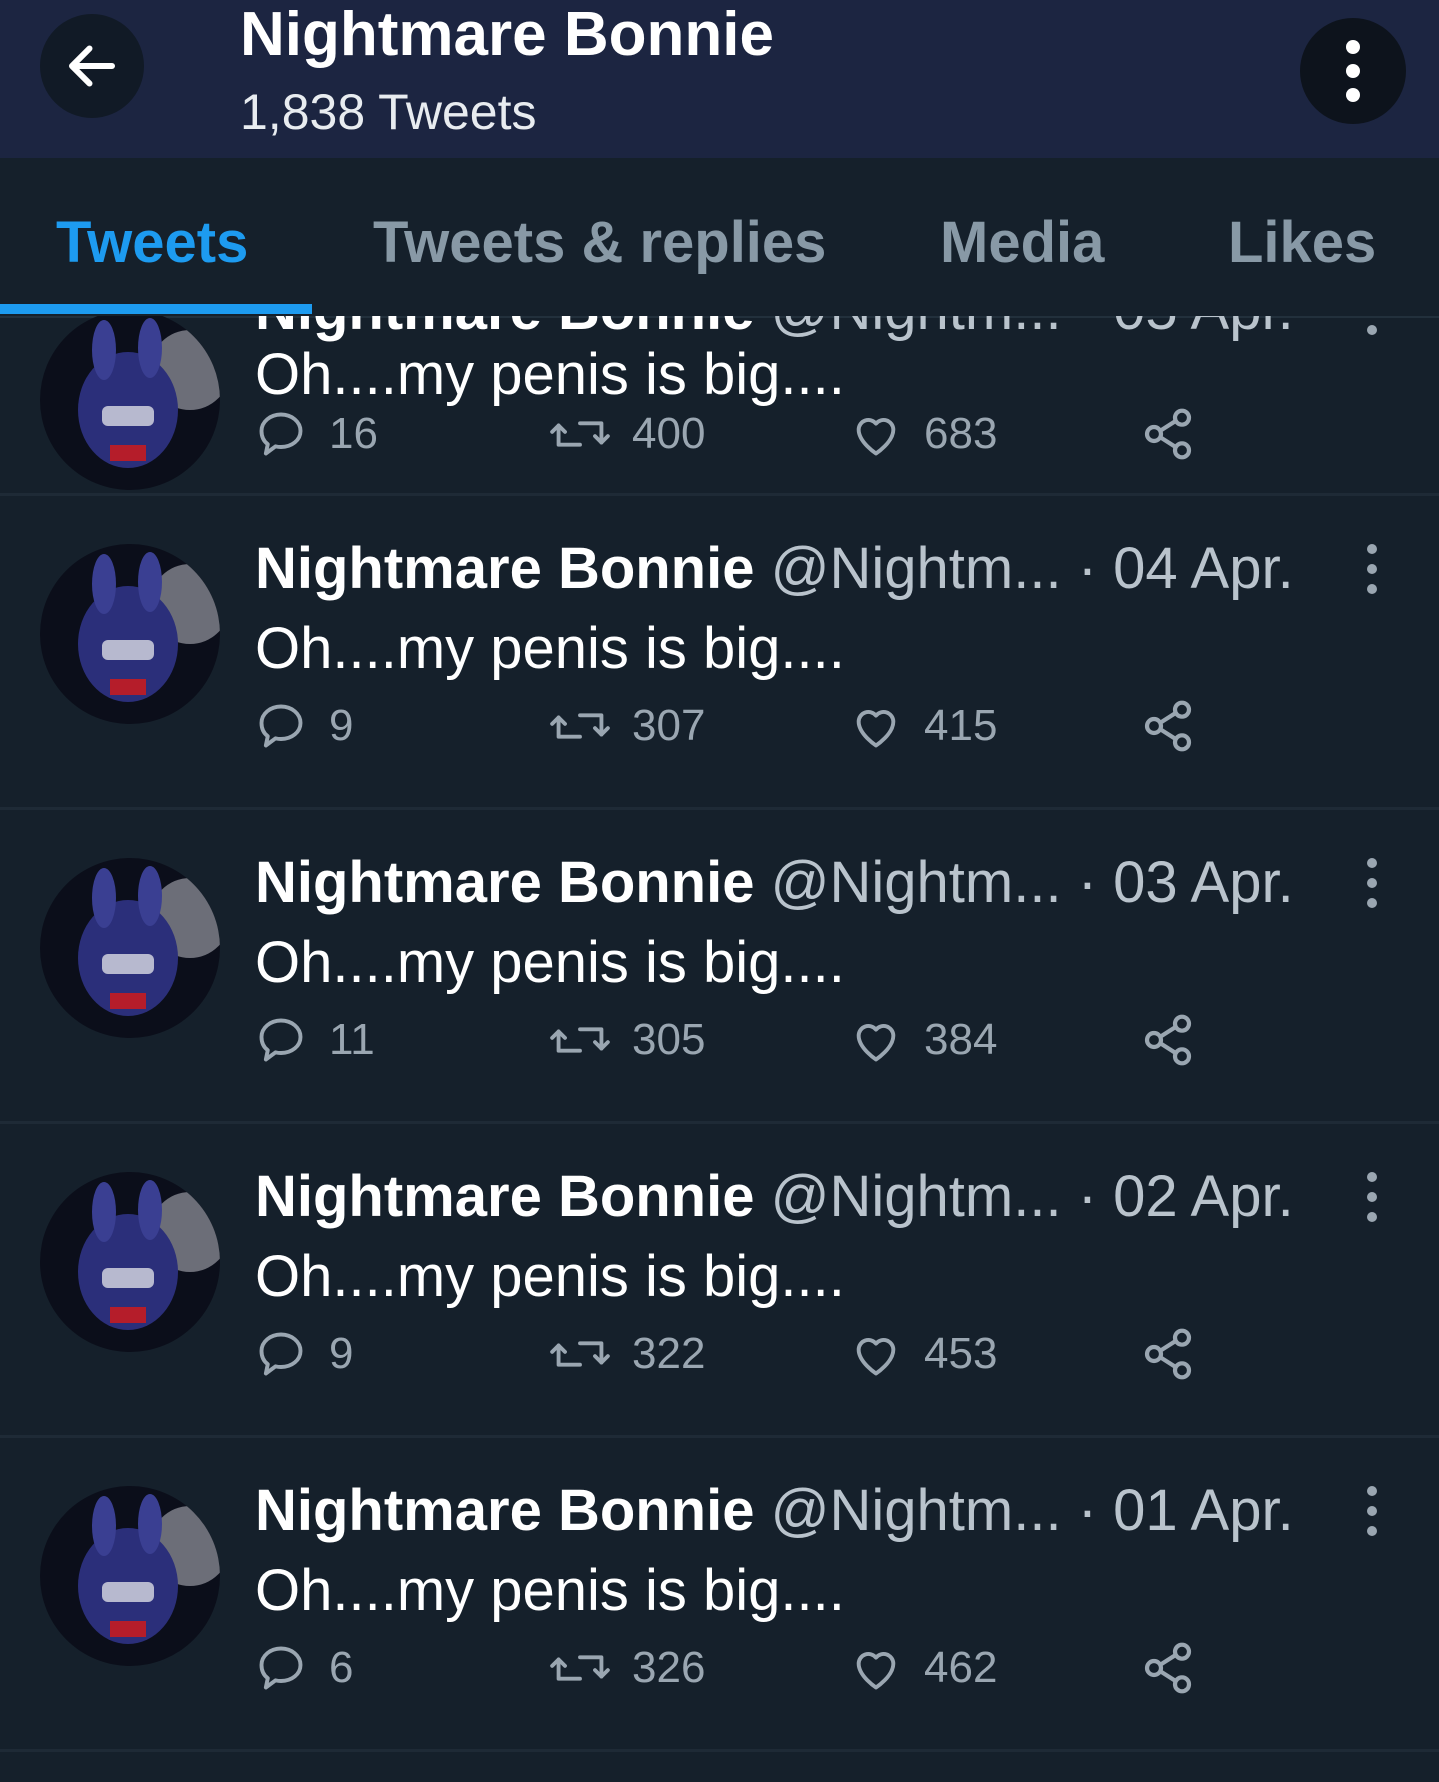 The height and width of the screenshot is (1782, 1439). What do you see at coordinates (669, 1039) in the screenshot?
I see `retweet-count: 305` at bounding box center [669, 1039].